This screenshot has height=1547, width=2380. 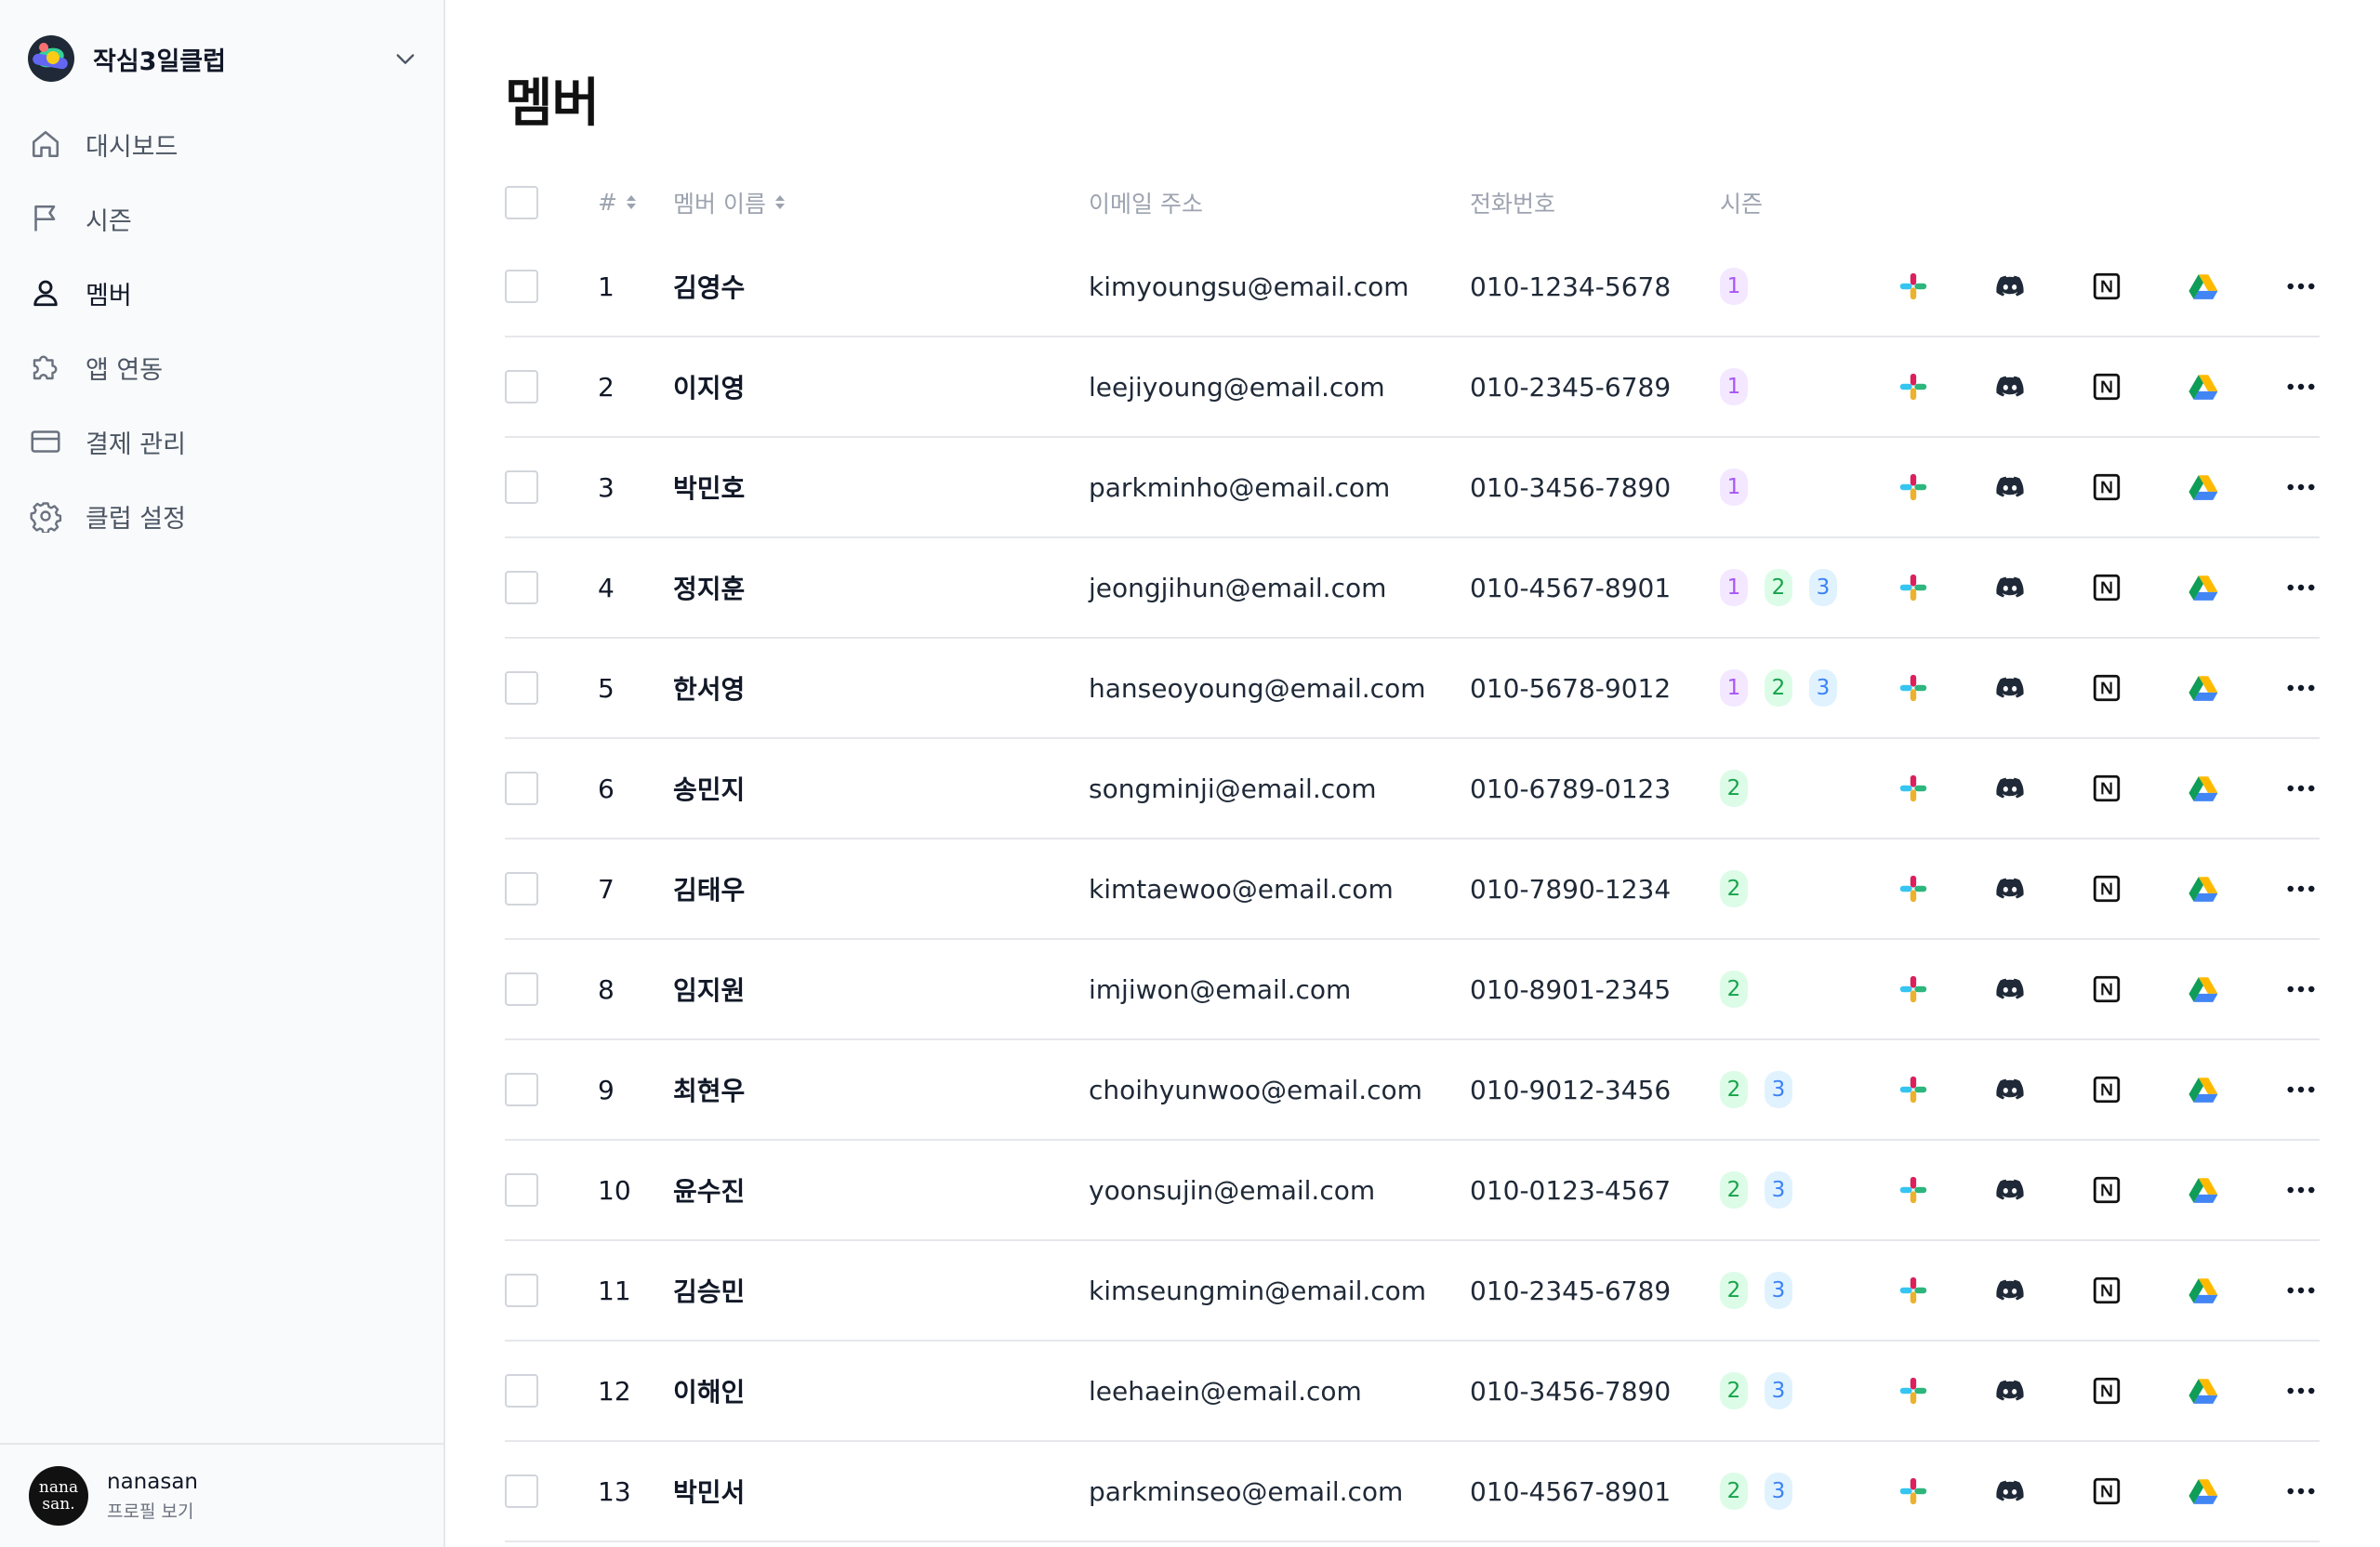 What do you see at coordinates (1787, 587) in the screenshot?
I see `member-seasons: 123` at bounding box center [1787, 587].